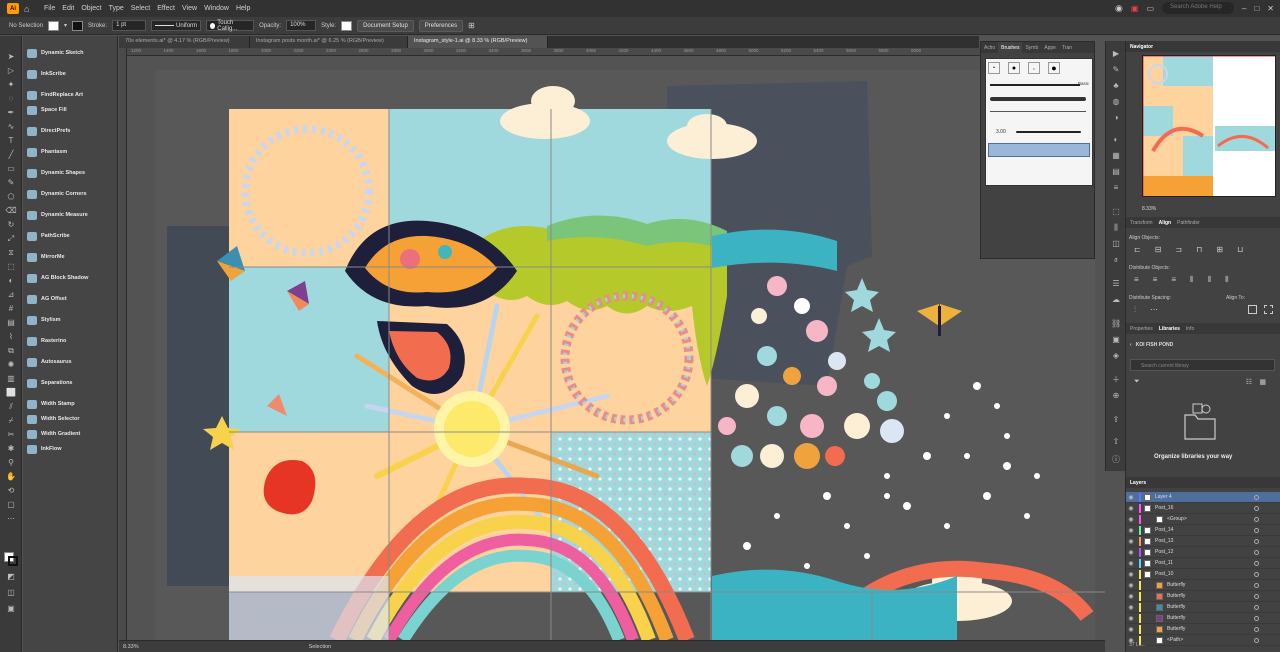 This screenshot has width=1280, height=652. I want to click on menu-view: View, so click(189, 8).